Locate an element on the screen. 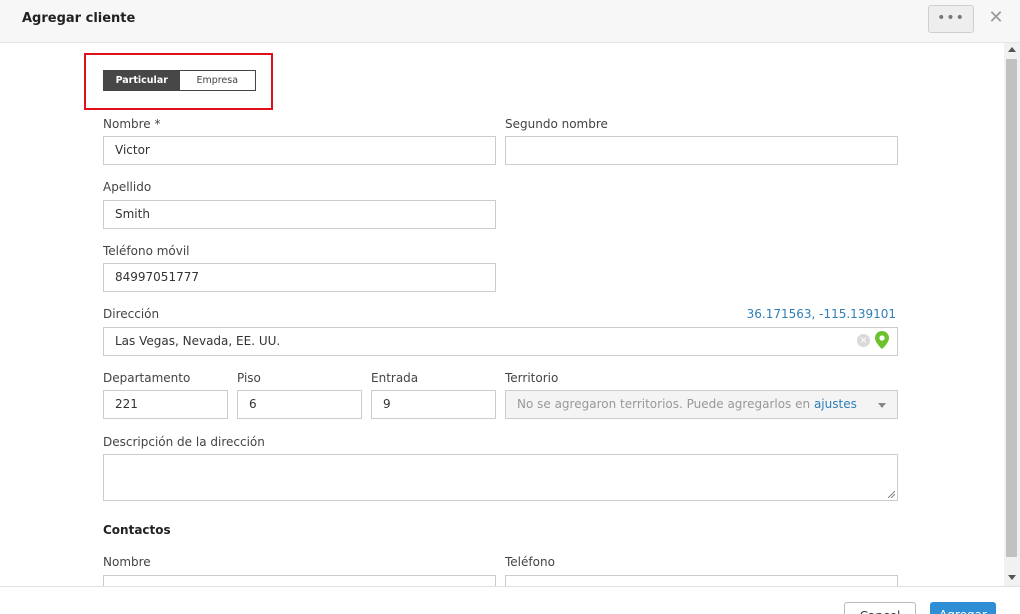 This screenshot has width=1020, height=614. resize-handle-icon is located at coordinates (891, 494).